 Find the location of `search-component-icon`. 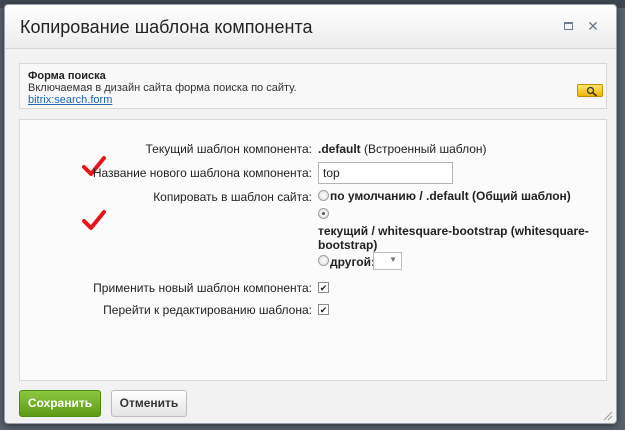

search-component-icon is located at coordinates (590, 90).